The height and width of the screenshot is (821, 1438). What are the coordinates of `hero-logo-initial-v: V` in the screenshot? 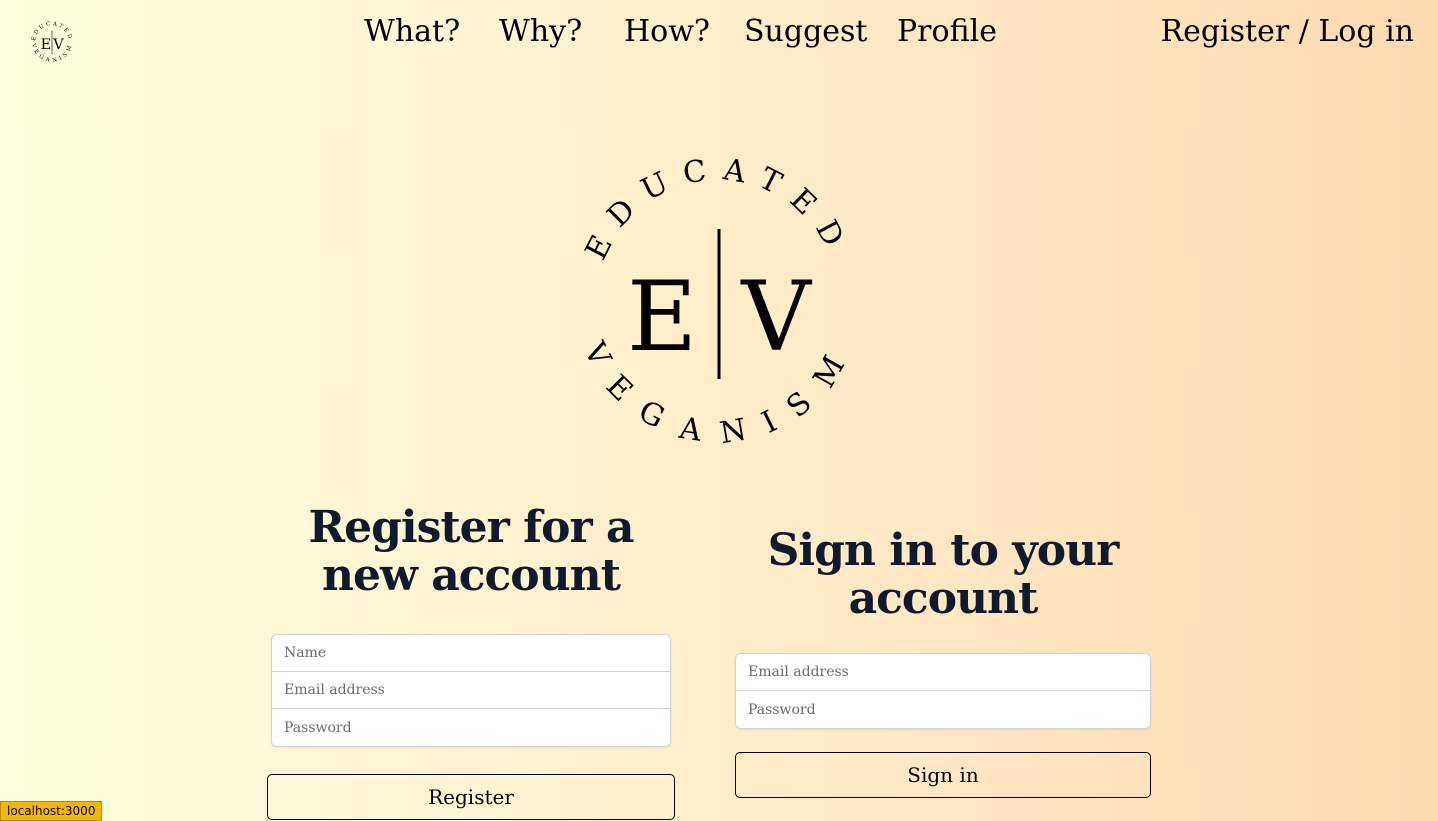 It's located at (776, 317).